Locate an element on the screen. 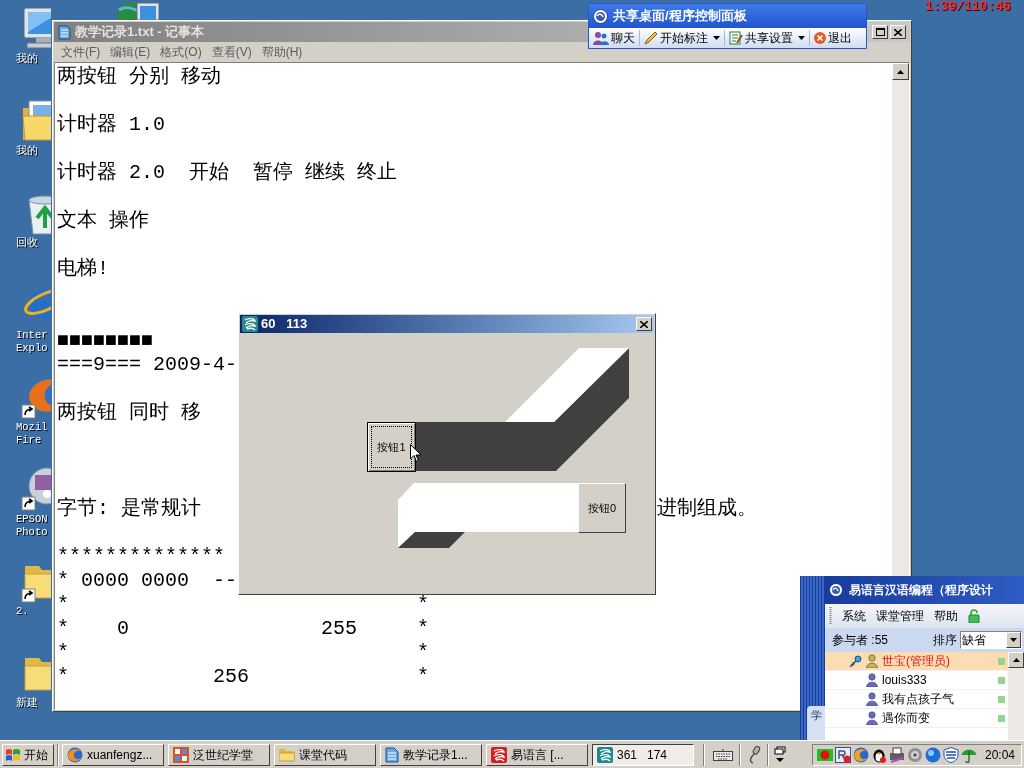  key-icon is located at coordinates (855, 661).